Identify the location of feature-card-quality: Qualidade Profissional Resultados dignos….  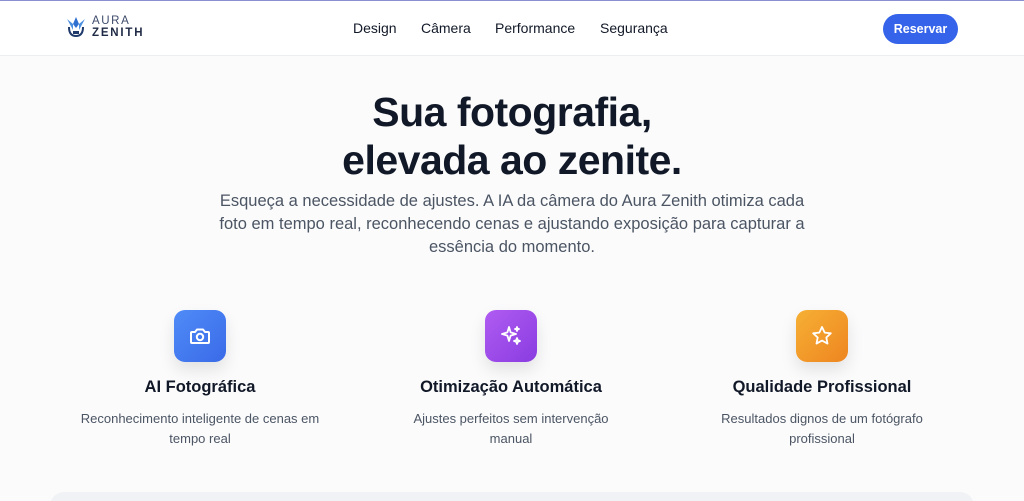
(822, 379).